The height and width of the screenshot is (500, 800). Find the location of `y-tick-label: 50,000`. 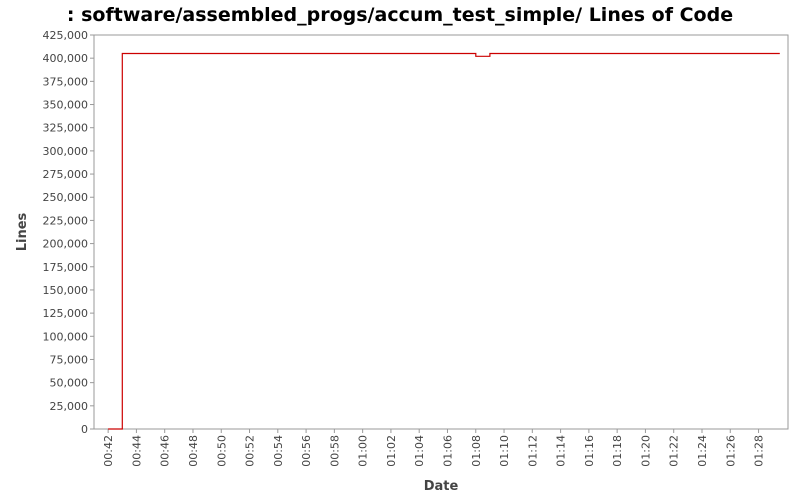

y-tick-label: 50,000 is located at coordinates (69, 383).